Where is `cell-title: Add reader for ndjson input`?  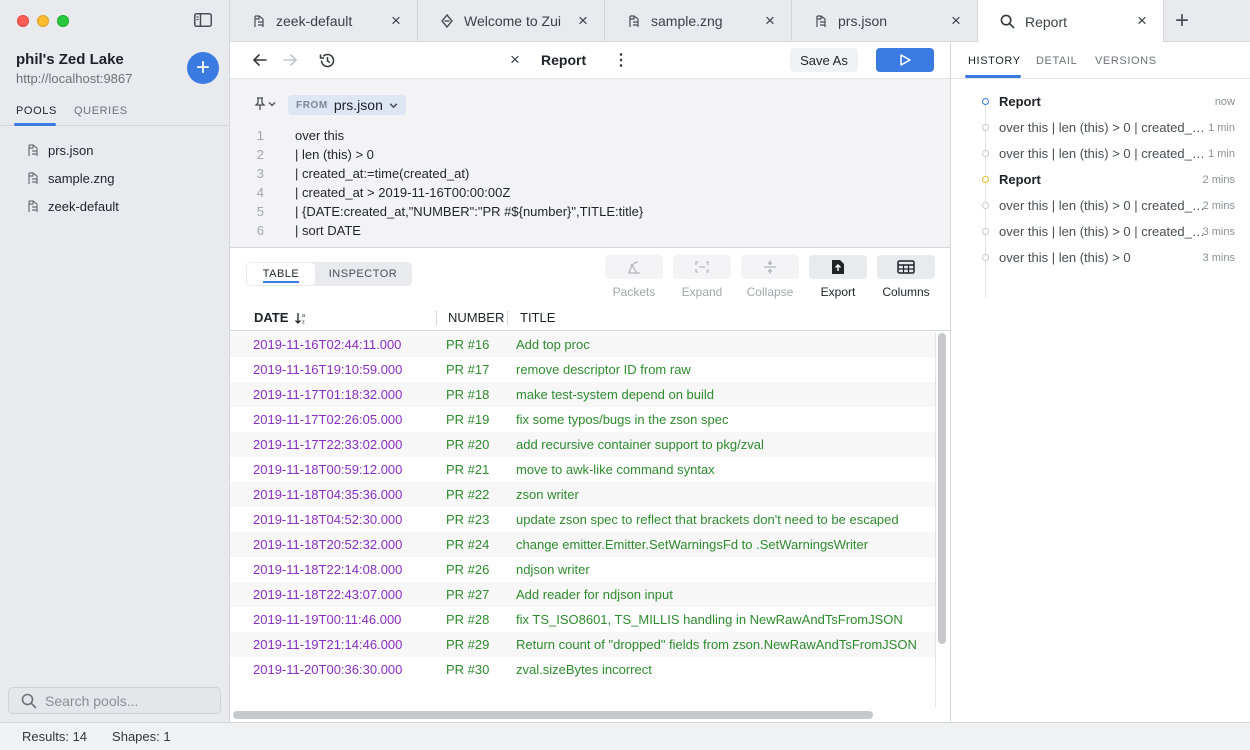
cell-title: Add reader for ndjson input is located at coordinates (594, 594).